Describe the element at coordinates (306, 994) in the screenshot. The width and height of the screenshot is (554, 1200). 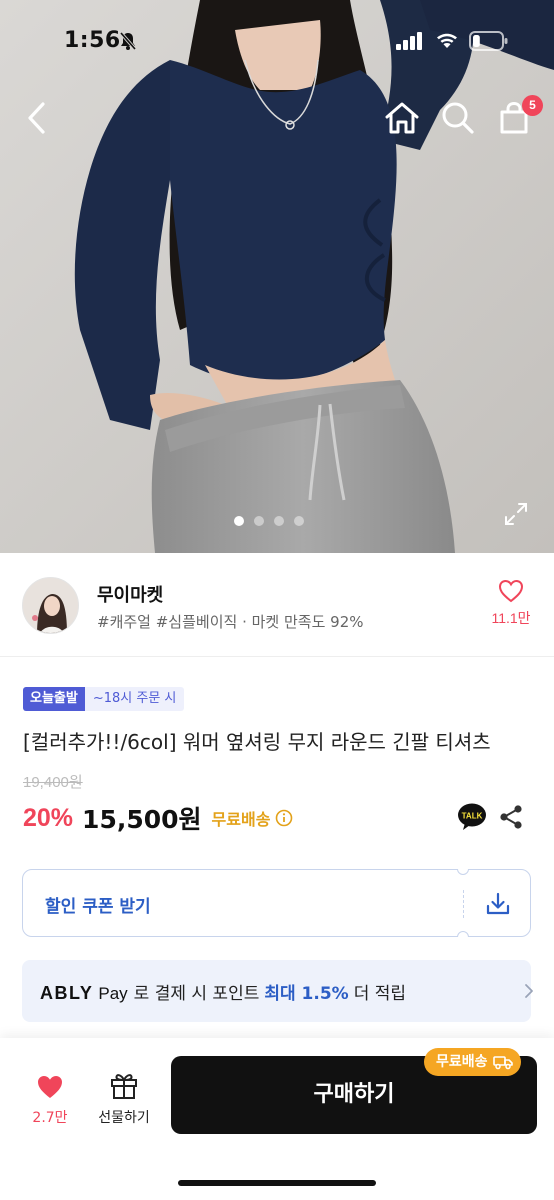
I see `pay-point-highlight: 최대 1.5%` at that location.